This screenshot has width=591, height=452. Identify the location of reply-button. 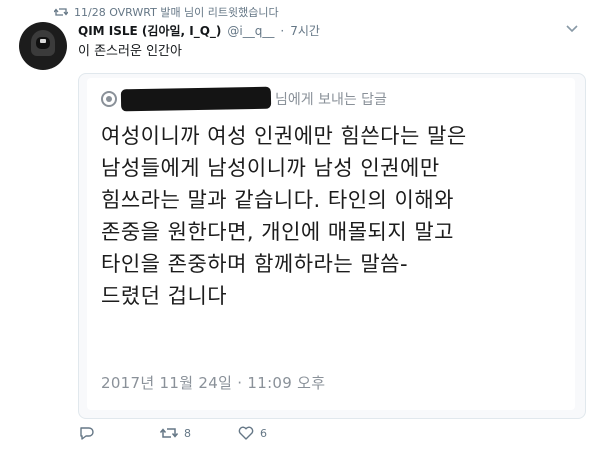
(89, 433).